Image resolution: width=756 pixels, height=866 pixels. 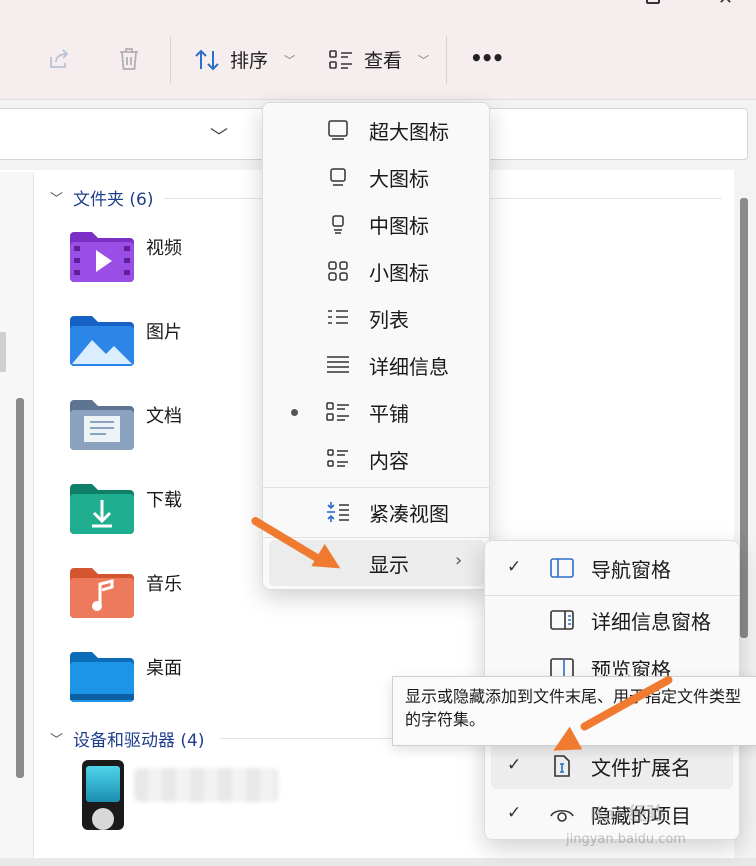 What do you see at coordinates (653, 2) in the screenshot?
I see `restore-window-icon` at bounding box center [653, 2].